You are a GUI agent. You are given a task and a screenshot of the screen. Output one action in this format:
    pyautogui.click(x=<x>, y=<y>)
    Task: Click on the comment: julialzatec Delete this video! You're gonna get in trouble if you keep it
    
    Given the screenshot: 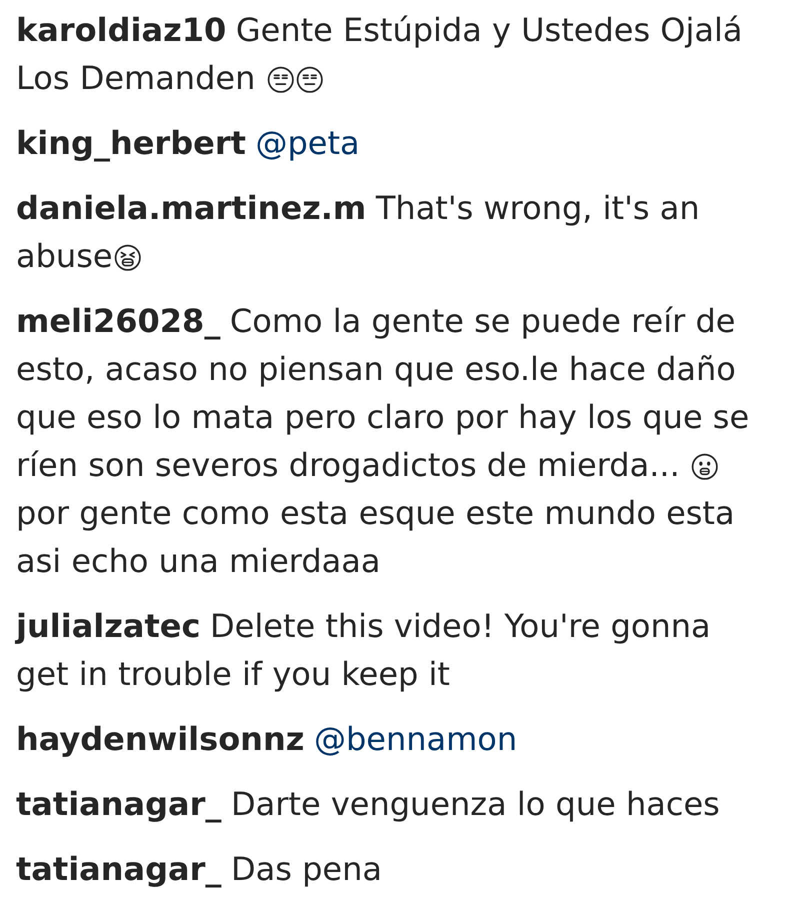 What is the action you would take?
    pyautogui.click(x=364, y=650)
    